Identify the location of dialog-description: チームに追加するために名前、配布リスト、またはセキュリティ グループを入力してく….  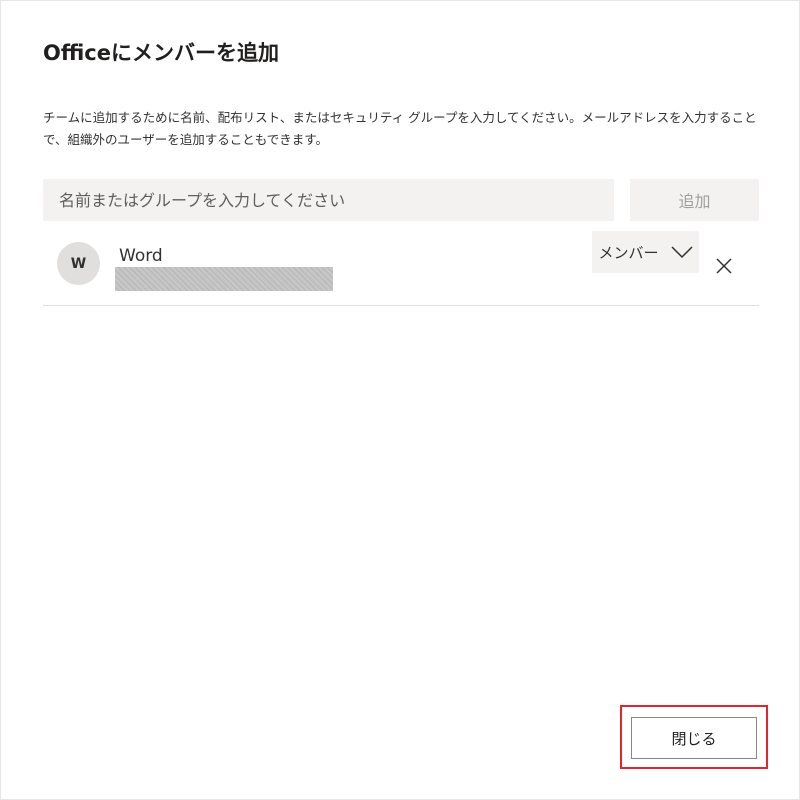
(400, 128).